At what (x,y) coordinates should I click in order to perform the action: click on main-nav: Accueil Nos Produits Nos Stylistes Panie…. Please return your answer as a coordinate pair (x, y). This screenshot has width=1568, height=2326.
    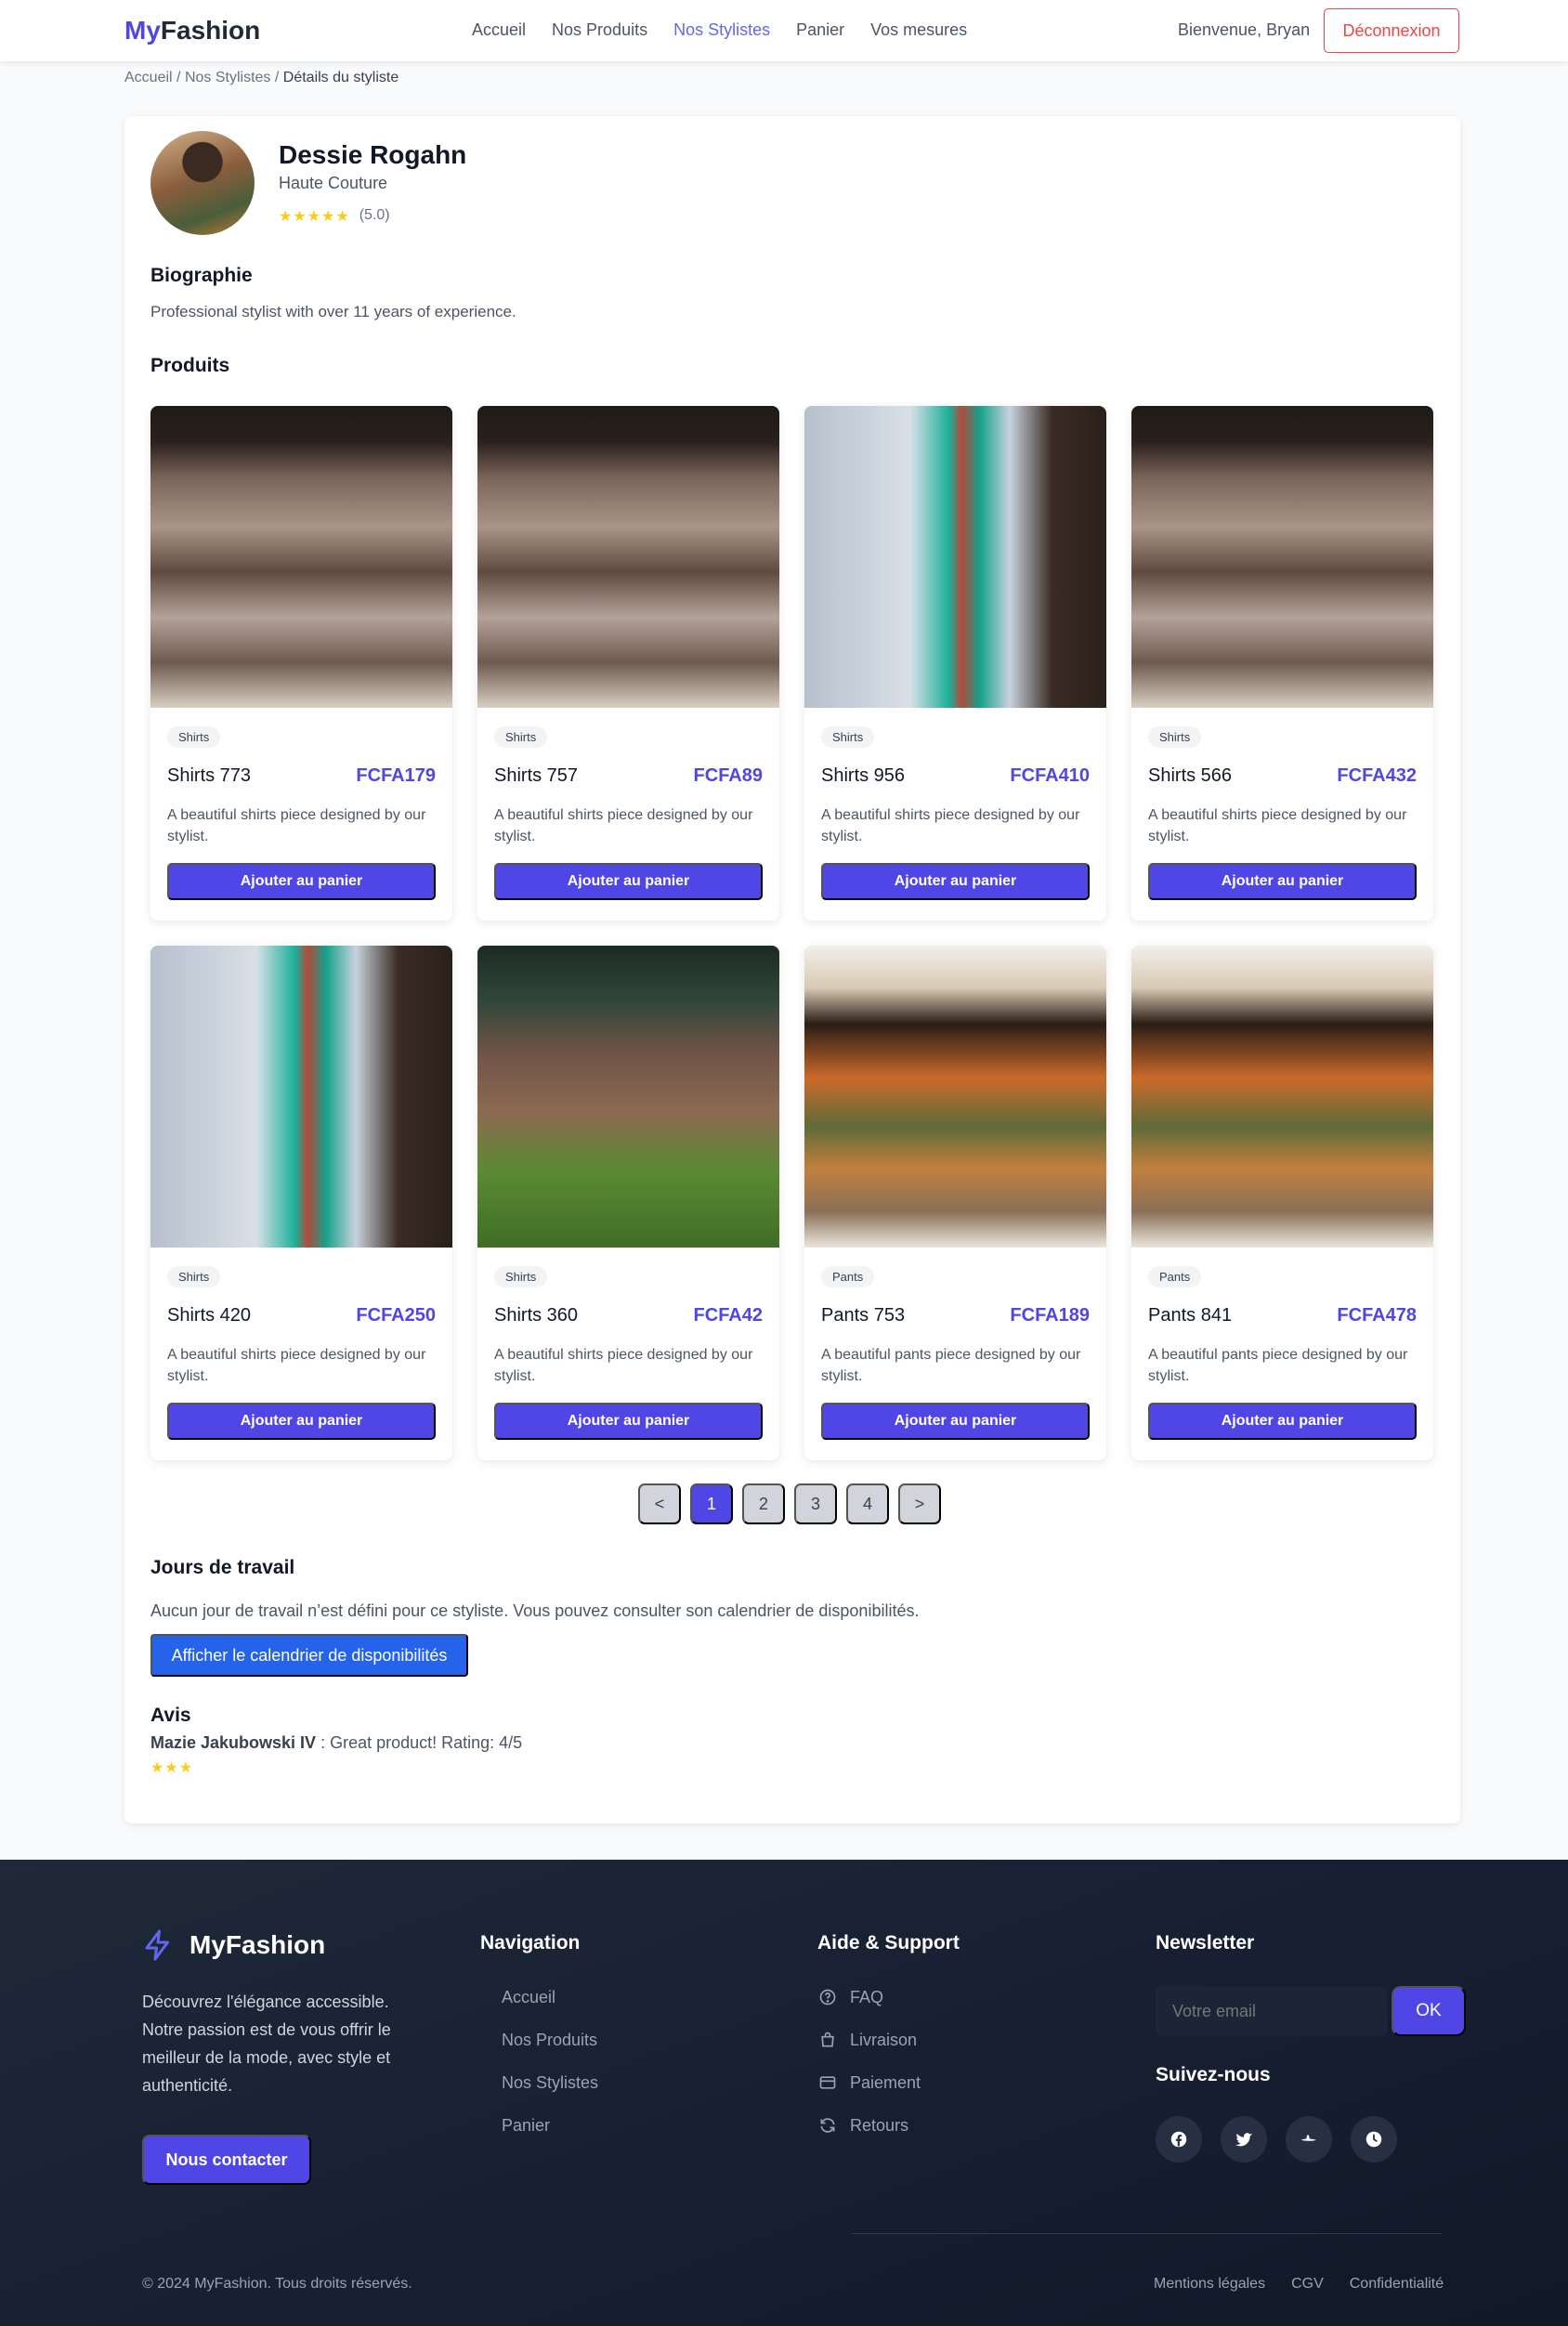
    Looking at the image, I should click on (719, 30).